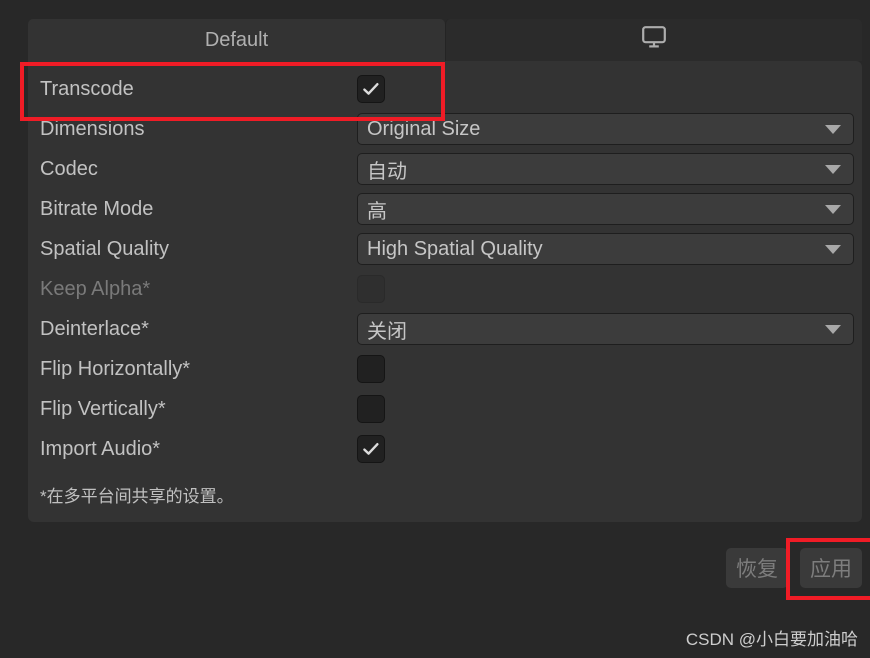  I want to click on deinterlace-row: Deinterlace* 关闭, so click(445, 329).